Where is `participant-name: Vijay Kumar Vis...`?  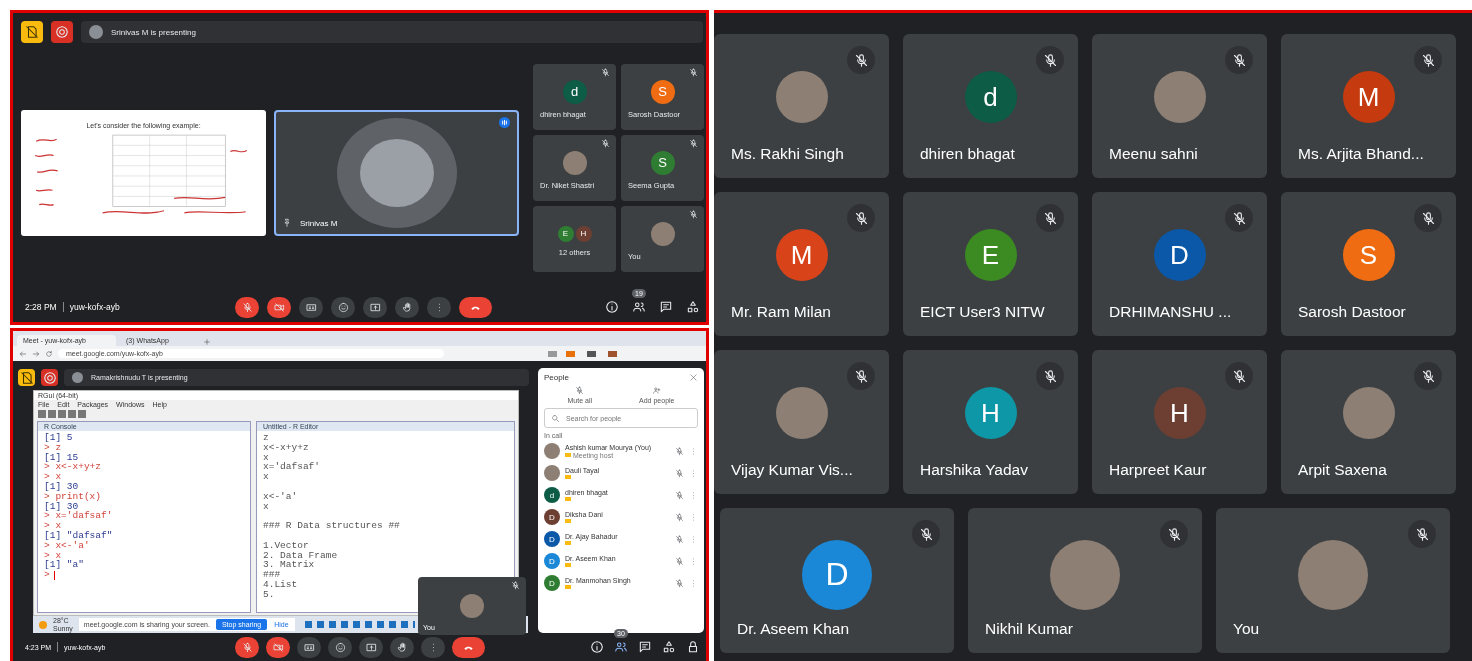
participant-name: Vijay Kumar Vis... is located at coordinates (792, 470).